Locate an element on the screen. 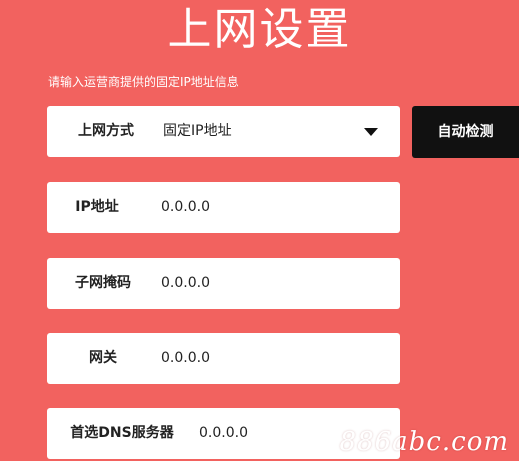  gateway-label: 网关 is located at coordinates (103, 358).